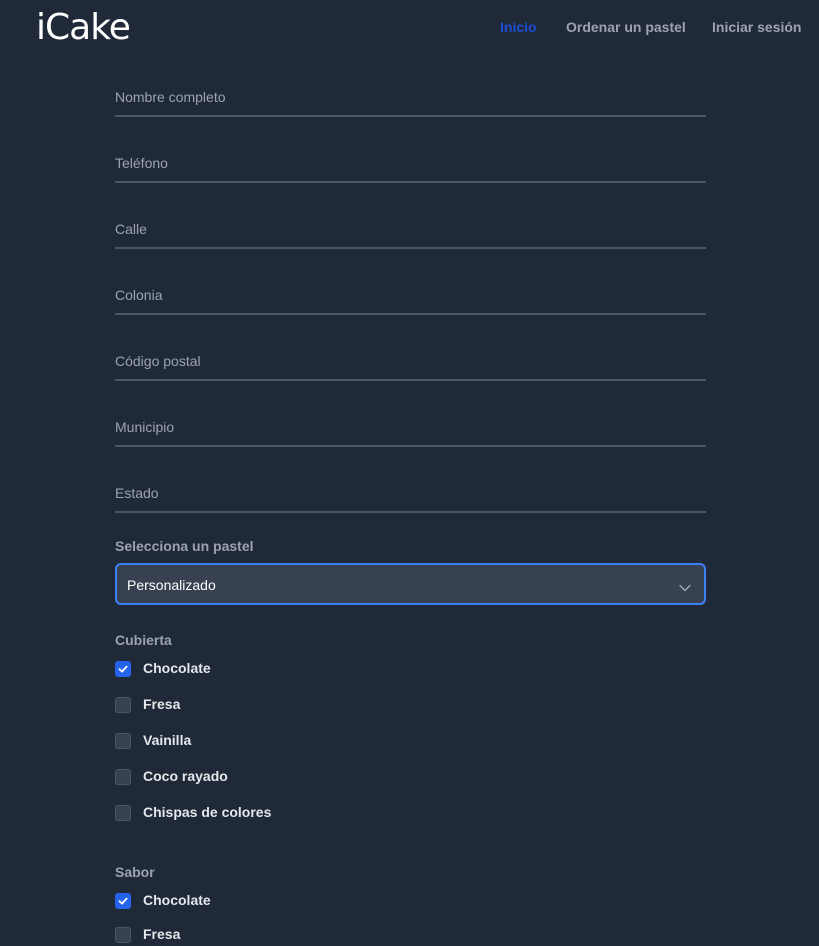  I want to click on cake-select-label: Selecciona un pastel, so click(184, 546).